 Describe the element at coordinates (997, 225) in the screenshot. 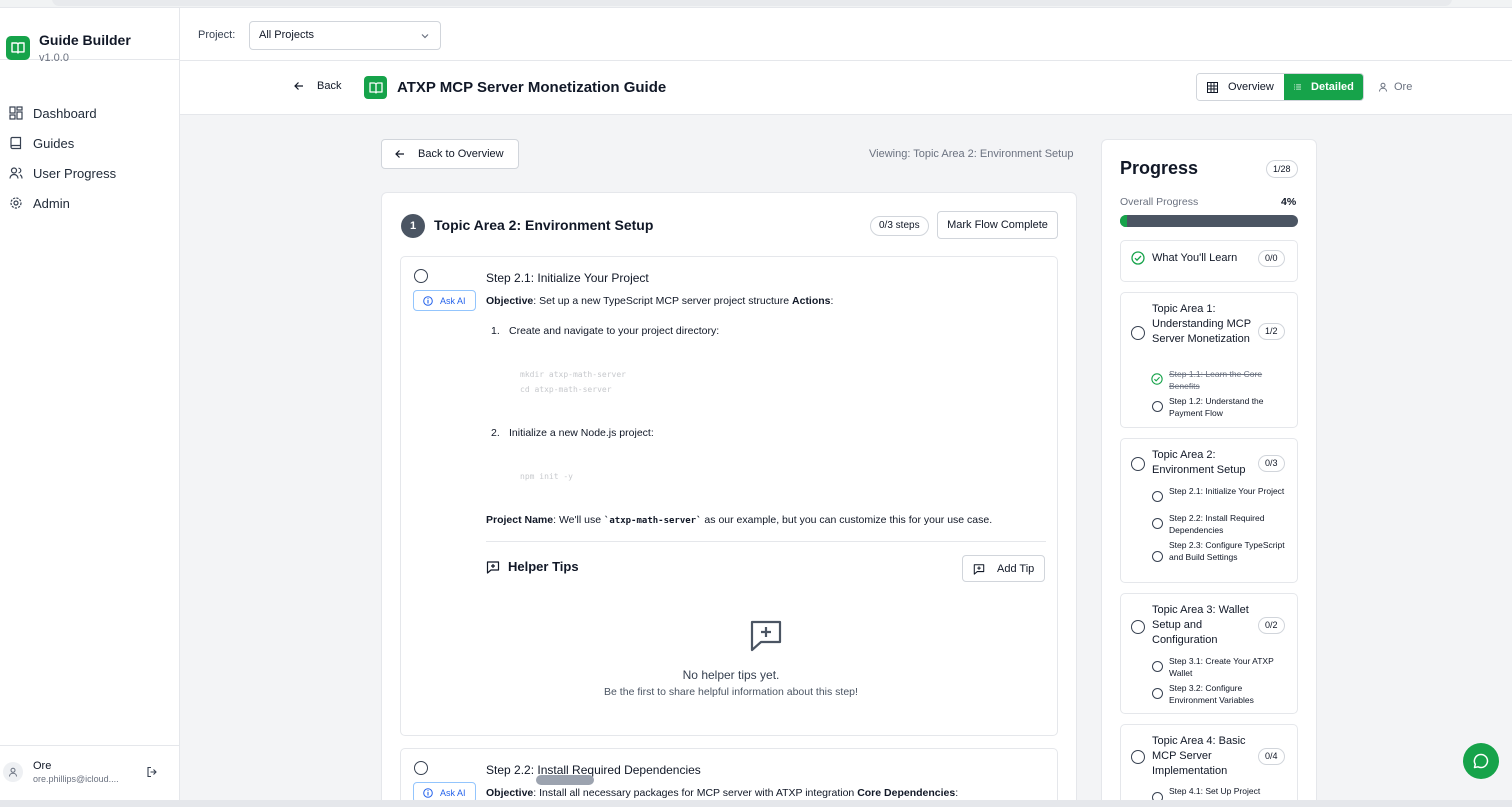

I see `mark-flow-complete-button: Mark Flow Complete` at that location.